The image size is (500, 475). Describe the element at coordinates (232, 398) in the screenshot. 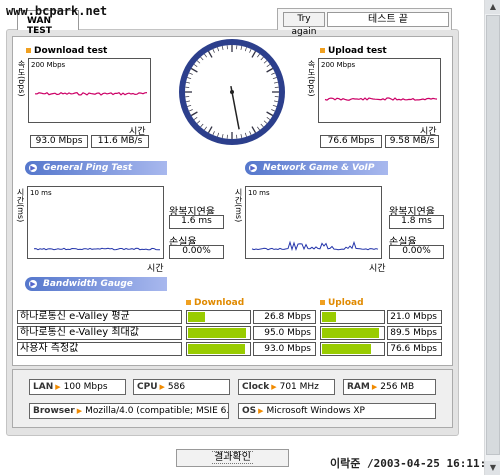

I see `system-info-panel` at that location.